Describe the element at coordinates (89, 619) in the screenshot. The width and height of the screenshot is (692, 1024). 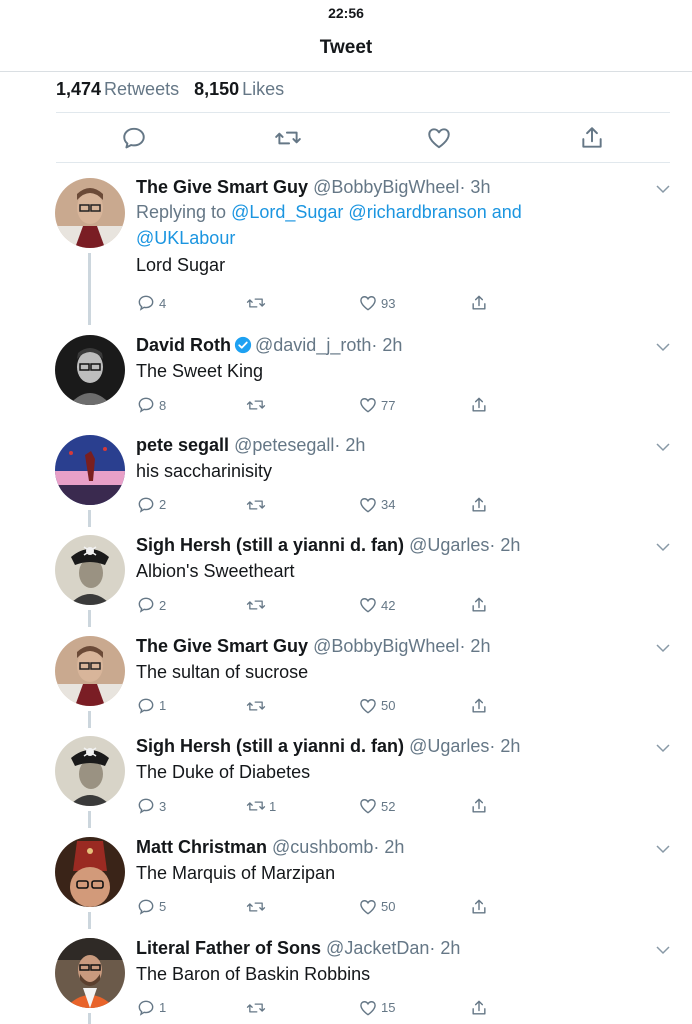
I see `thread-line` at that location.